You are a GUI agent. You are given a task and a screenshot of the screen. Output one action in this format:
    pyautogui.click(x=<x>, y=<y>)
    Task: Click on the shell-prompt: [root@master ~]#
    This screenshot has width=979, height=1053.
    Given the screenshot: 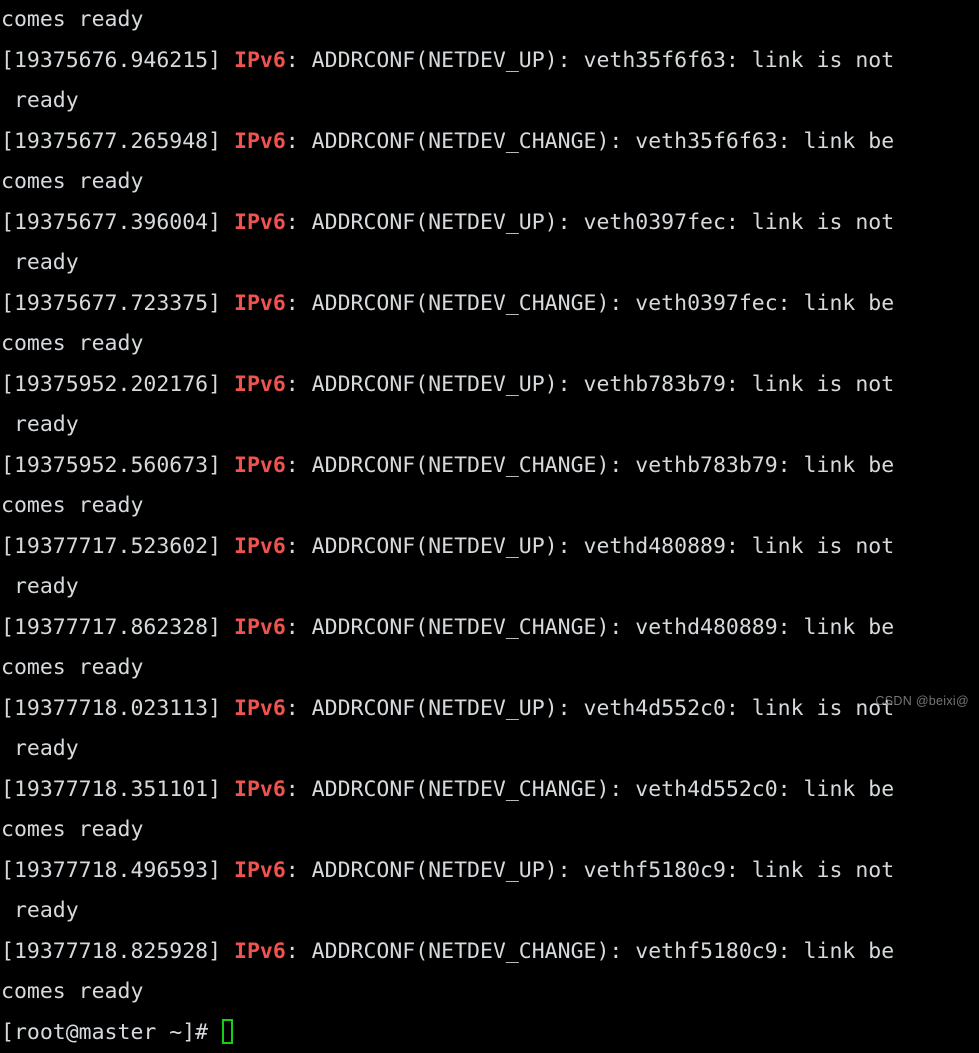 What is the action you would take?
    pyautogui.click(x=111, y=1032)
    